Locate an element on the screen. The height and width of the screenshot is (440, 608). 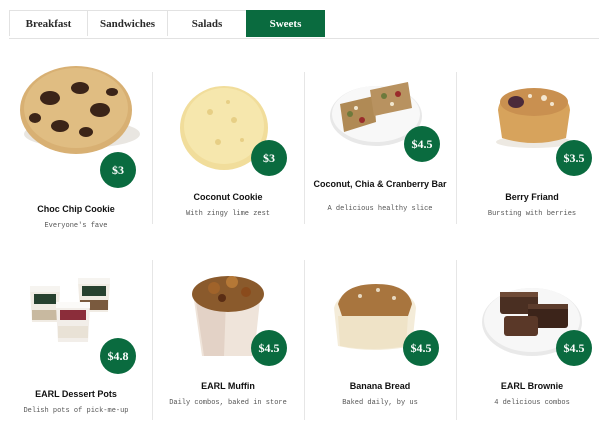
product-card: $4.5 EARL Brownie 4 delicious combos is located at coordinates (532, 340).